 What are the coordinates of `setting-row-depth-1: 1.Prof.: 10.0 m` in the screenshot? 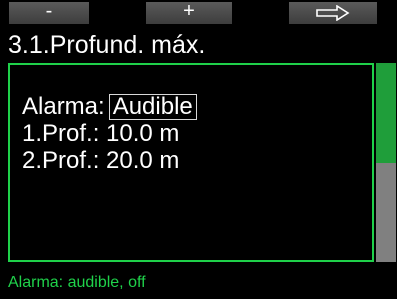 It's located at (109, 133).